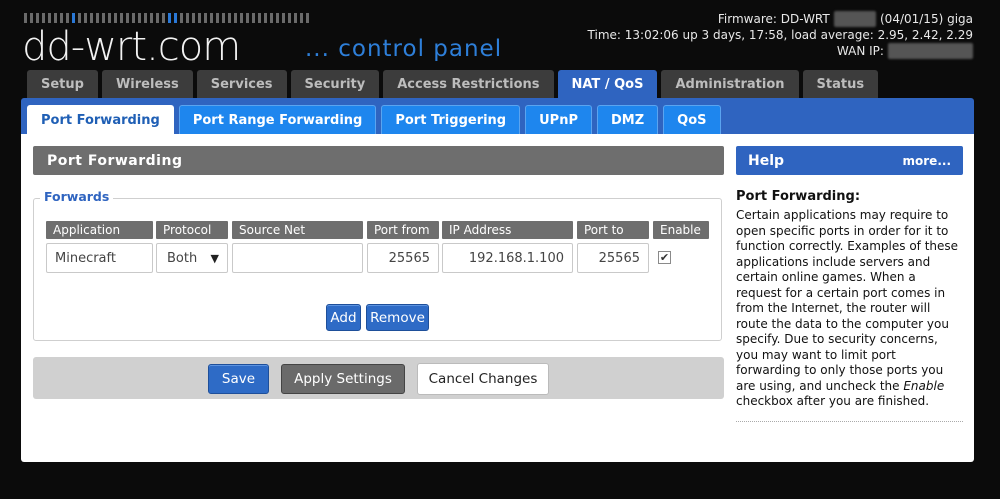 The height and width of the screenshot is (499, 1000). I want to click on control-panel-subtitle: ... control panel, so click(404, 49).